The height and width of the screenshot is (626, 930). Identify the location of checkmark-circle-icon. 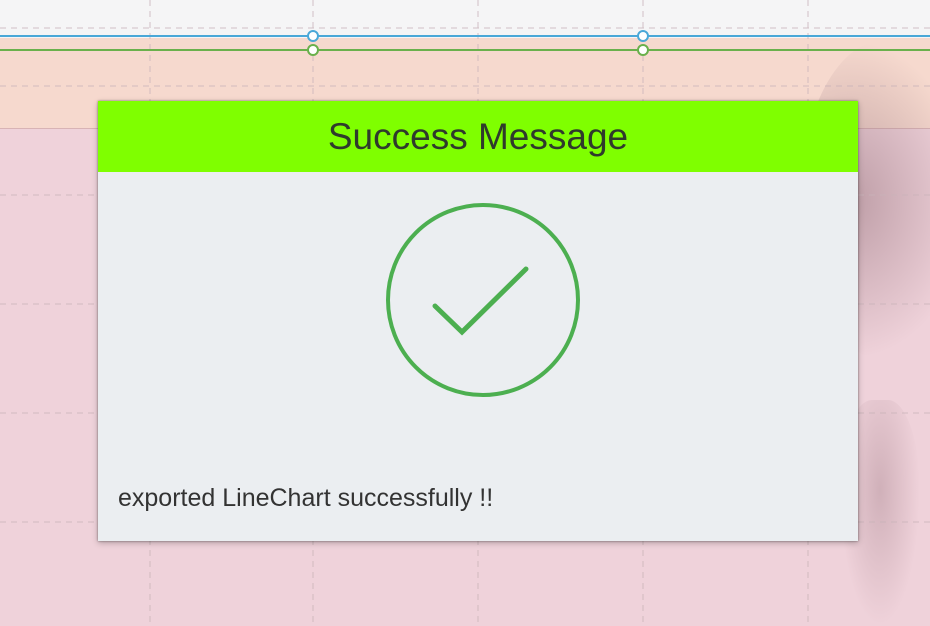
(483, 300).